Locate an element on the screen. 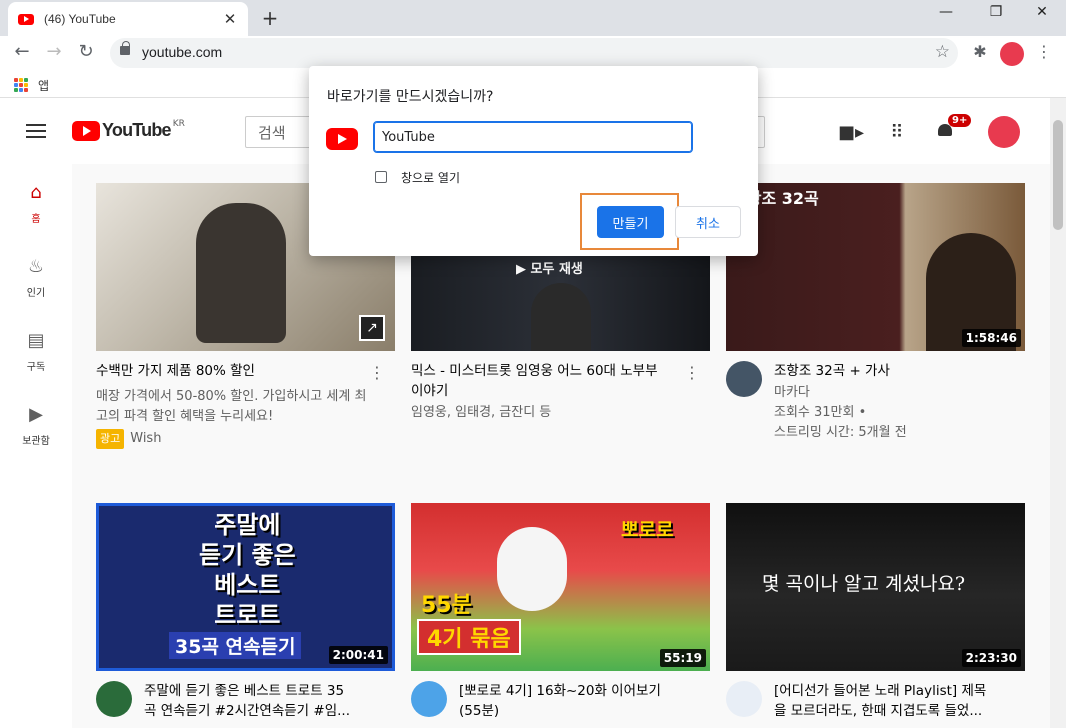 This screenshot has width=1066, height=728. search-placeholder: 검색 is located at coordinates (272, 133).